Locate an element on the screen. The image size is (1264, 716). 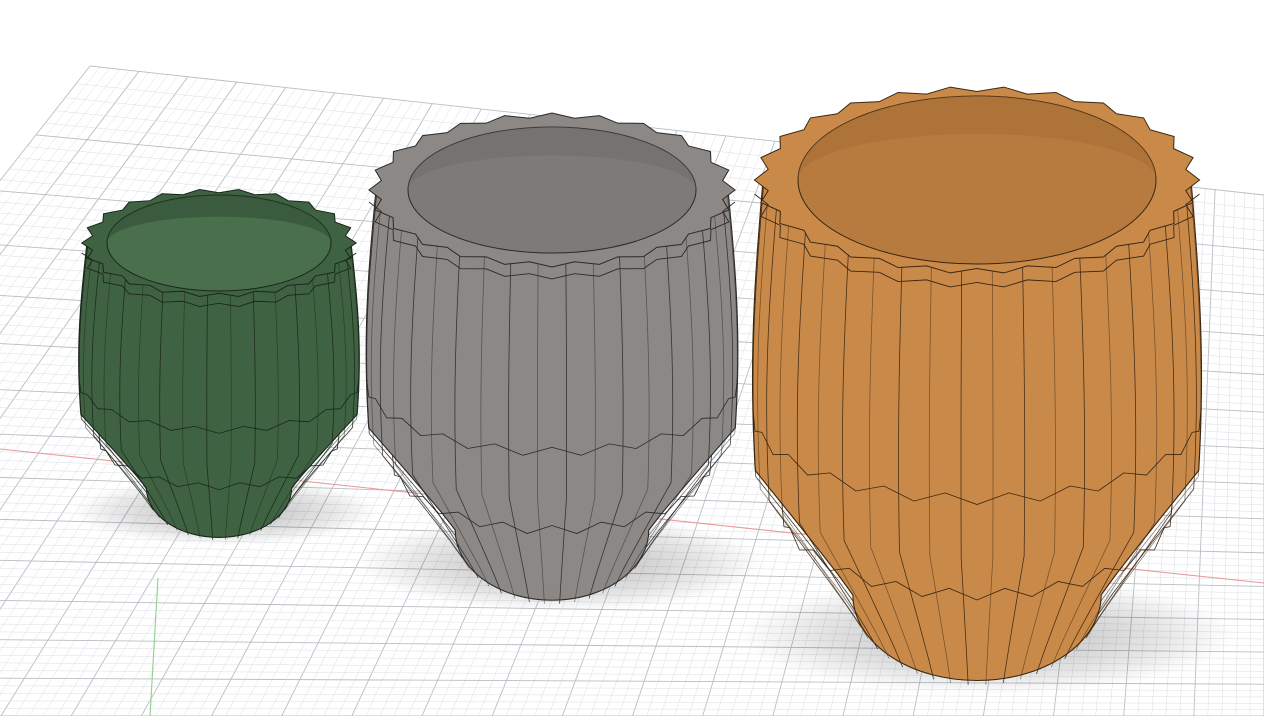
y-axis-line is located at coordinates (154, 646).